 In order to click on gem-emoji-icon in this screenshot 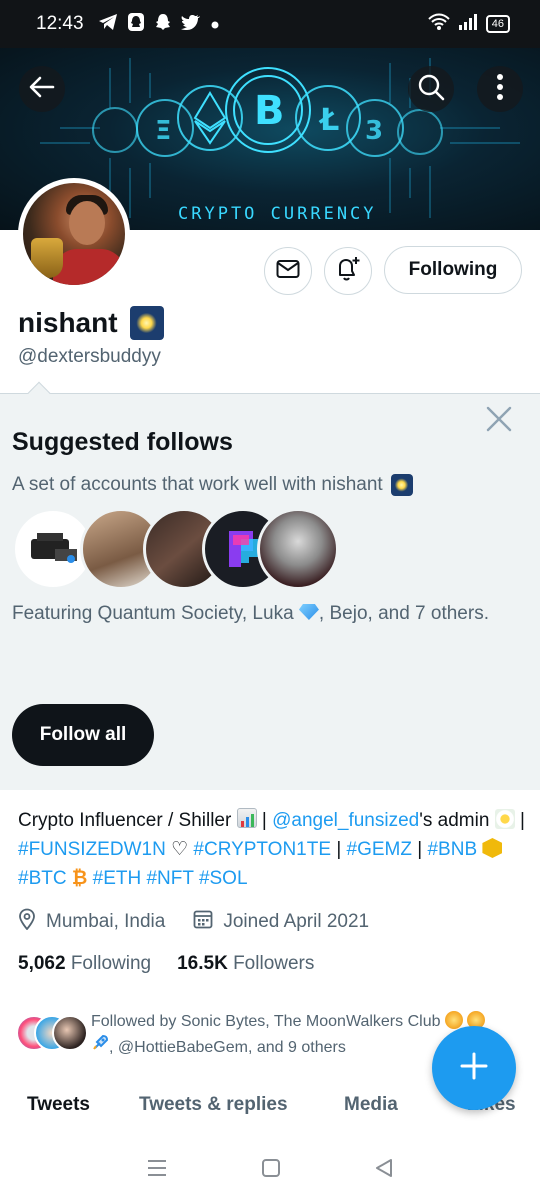, I will do `click(308, 612)`.